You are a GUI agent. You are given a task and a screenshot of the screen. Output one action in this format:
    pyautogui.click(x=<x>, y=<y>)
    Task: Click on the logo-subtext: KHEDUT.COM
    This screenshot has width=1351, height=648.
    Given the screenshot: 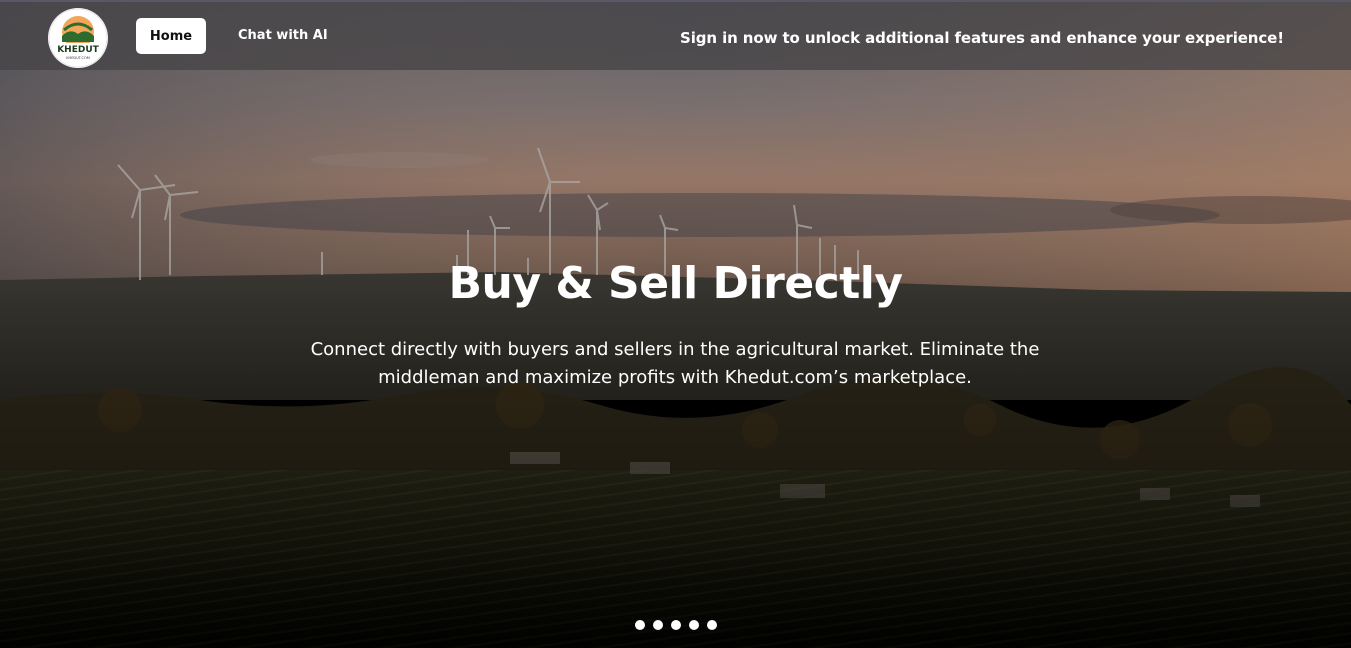 What is the action you would take?
    pyautogui.click(x=77, y=58)
    